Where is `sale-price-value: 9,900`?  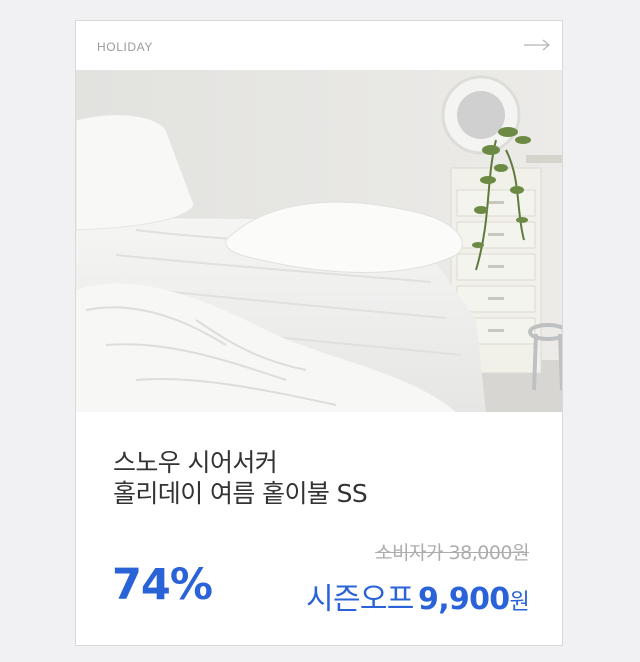 sale-price-value: 9,900 is located at coordinates (464, 599).